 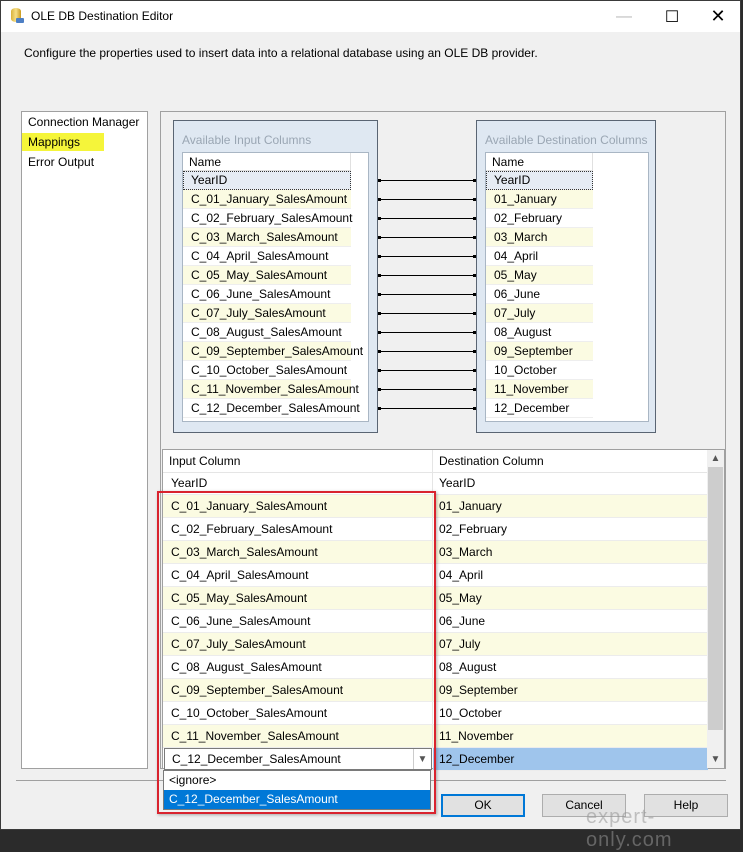 What do you see at coordinates (570, 690) in the screenshot?
I see `destination-column-cell: 09_September` at bounding box center [570, 690].